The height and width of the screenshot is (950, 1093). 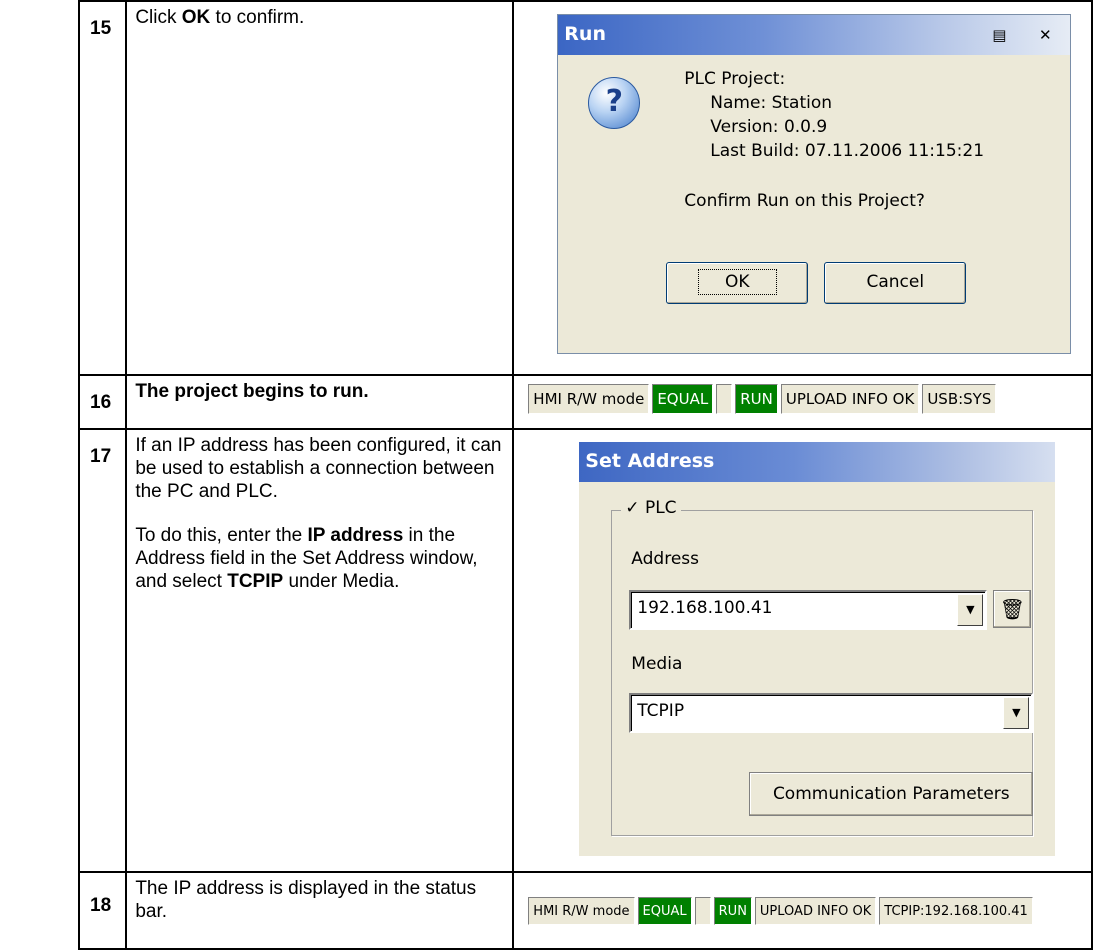 I want to click on project-version: Version: 0.0.9, so click(x=769, y=127).